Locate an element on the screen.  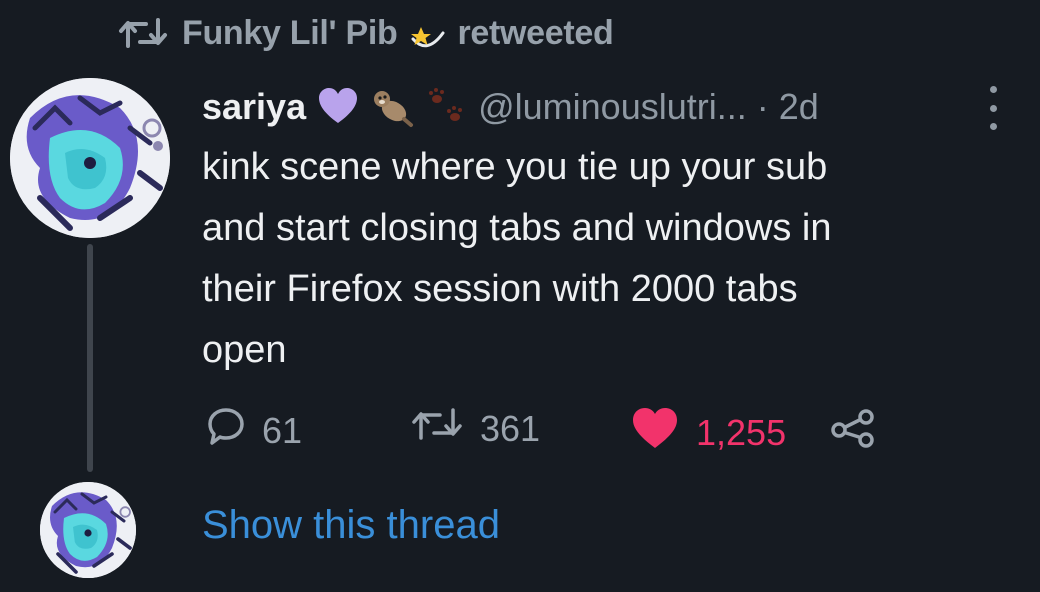
retweet-count: 361 is located at coordinates (510, 428).